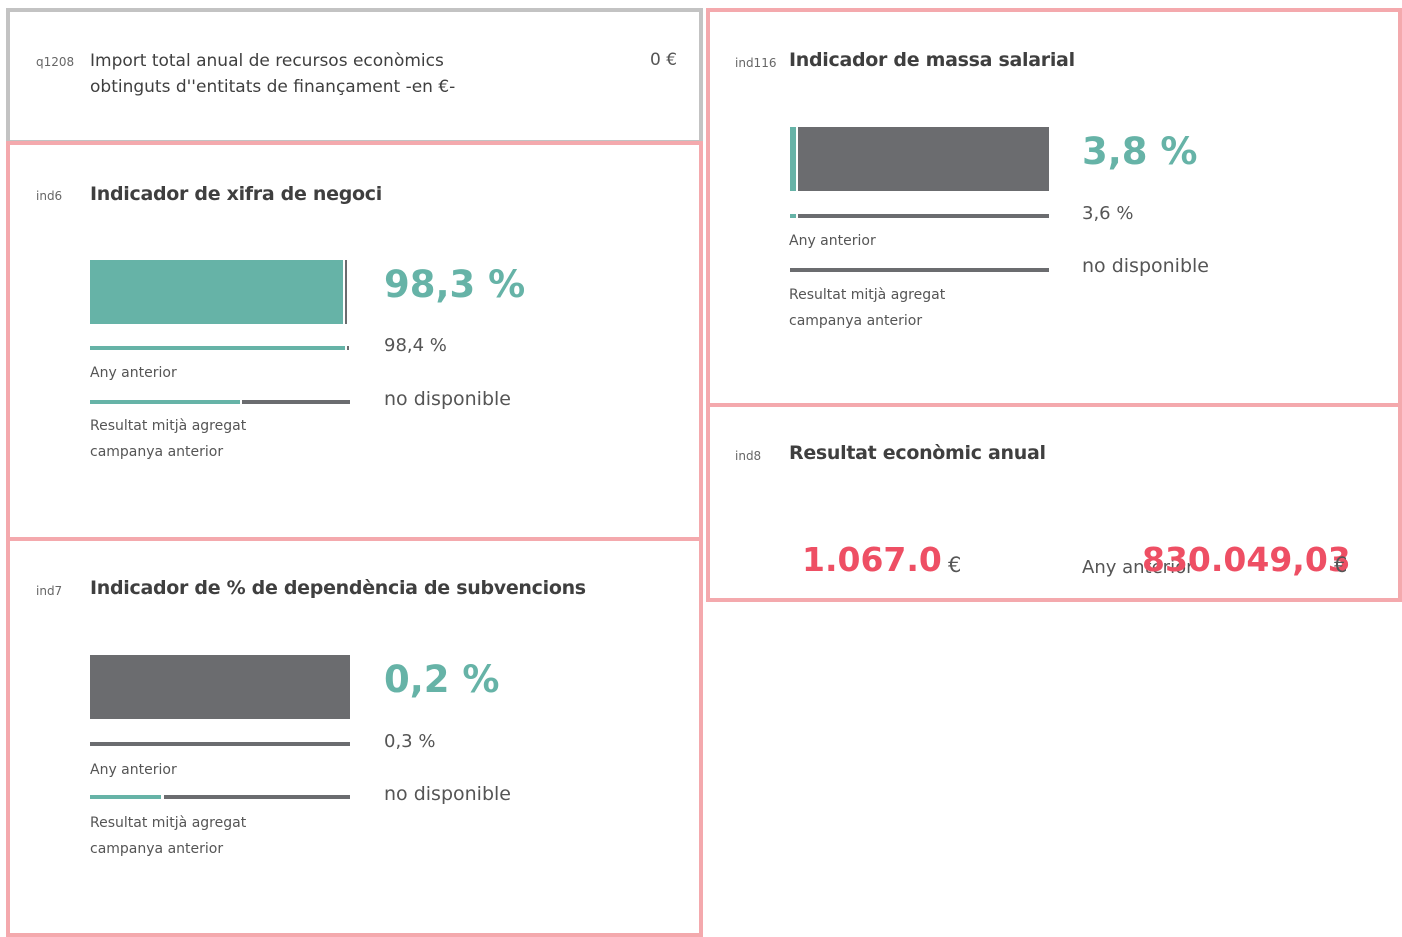 This screenshot has height=937, width=1402. What do you see at coordinates (756, 63) in the screenshot?
I see `indicator-code: ind116` at bounding box center [756, 63].